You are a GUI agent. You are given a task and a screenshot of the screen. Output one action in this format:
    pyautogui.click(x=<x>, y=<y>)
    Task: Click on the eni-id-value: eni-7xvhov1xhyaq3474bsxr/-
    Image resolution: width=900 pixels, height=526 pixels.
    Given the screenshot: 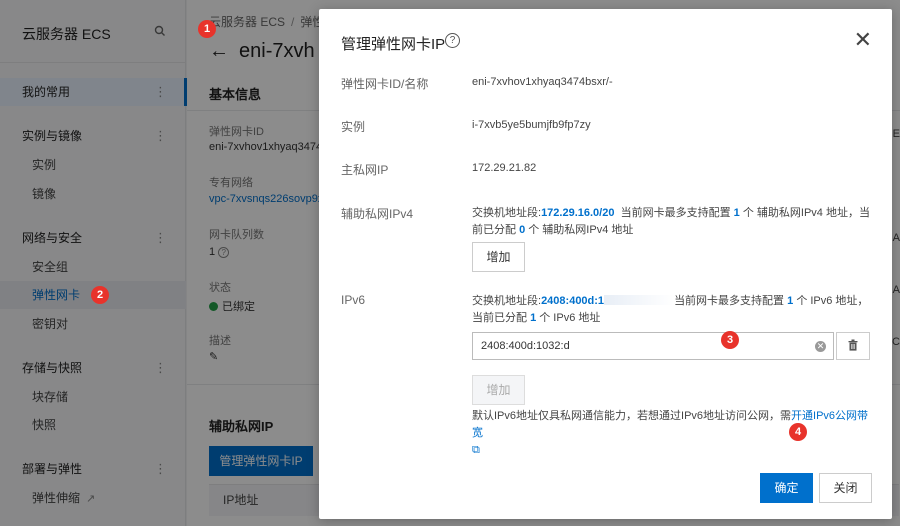 What is the action you would take?
    pyautogui.click(x=542, y=82)
    